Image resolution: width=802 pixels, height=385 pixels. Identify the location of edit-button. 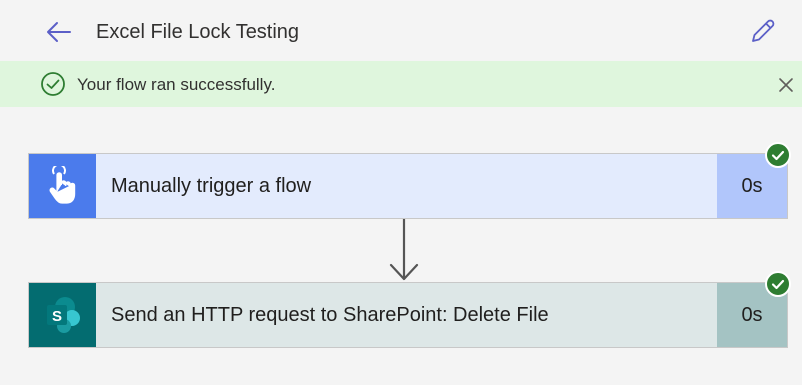
(763, 31).